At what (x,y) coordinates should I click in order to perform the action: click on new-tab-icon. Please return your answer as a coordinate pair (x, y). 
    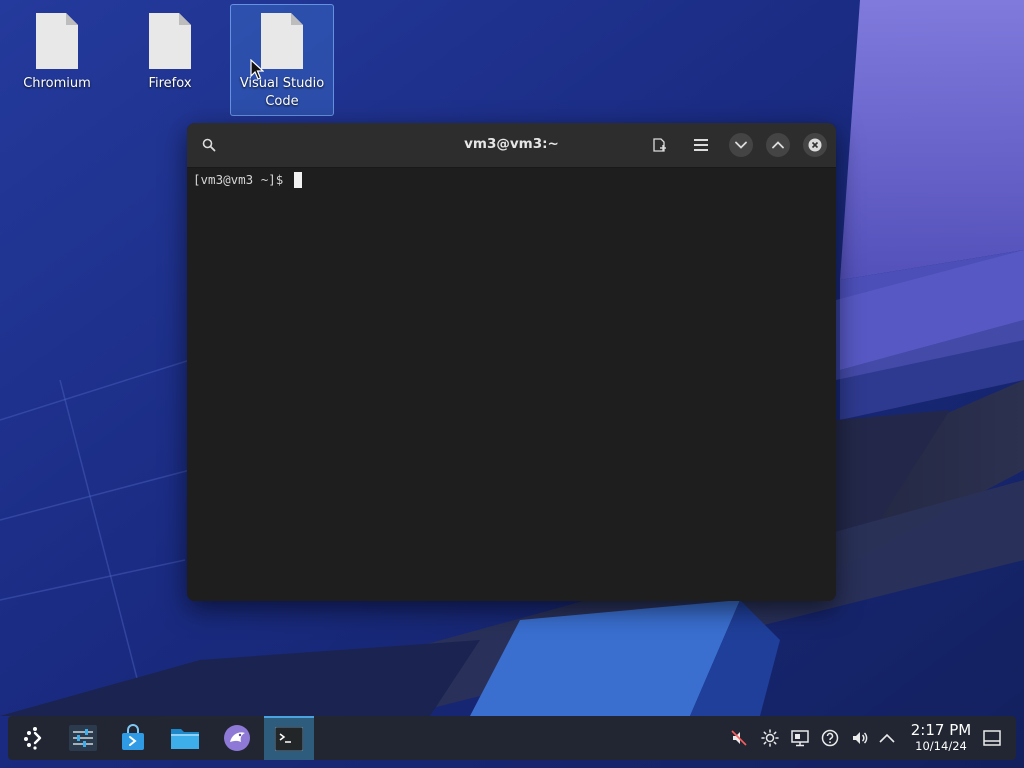
    Looking at the image, I should click on (659, 145).